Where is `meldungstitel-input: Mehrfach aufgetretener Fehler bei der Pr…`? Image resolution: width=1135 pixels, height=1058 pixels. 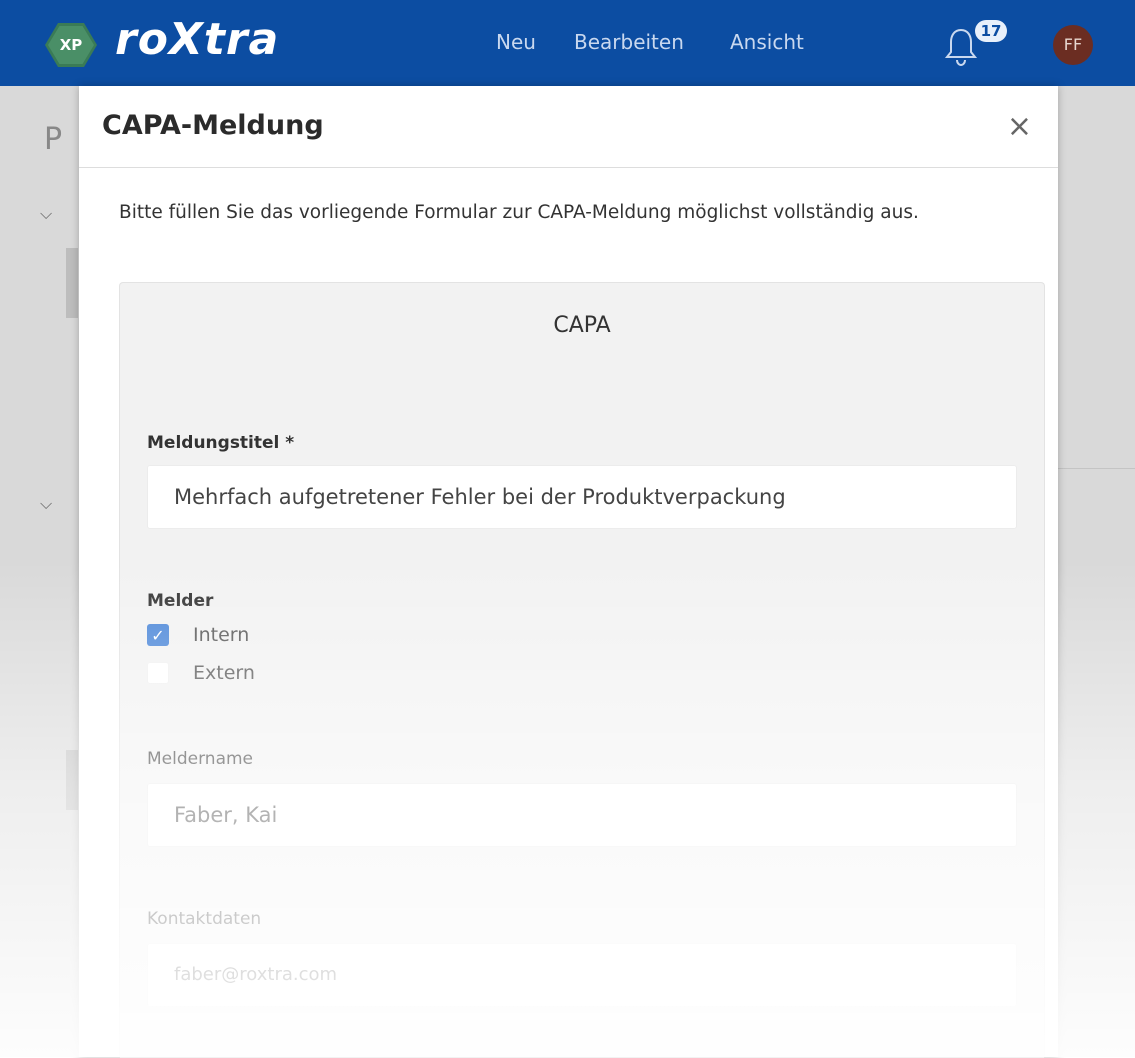
meldungstitel-input: Mehrfach aufgetretener Fehler bei der Pr… is located at coordinates (582, 497).